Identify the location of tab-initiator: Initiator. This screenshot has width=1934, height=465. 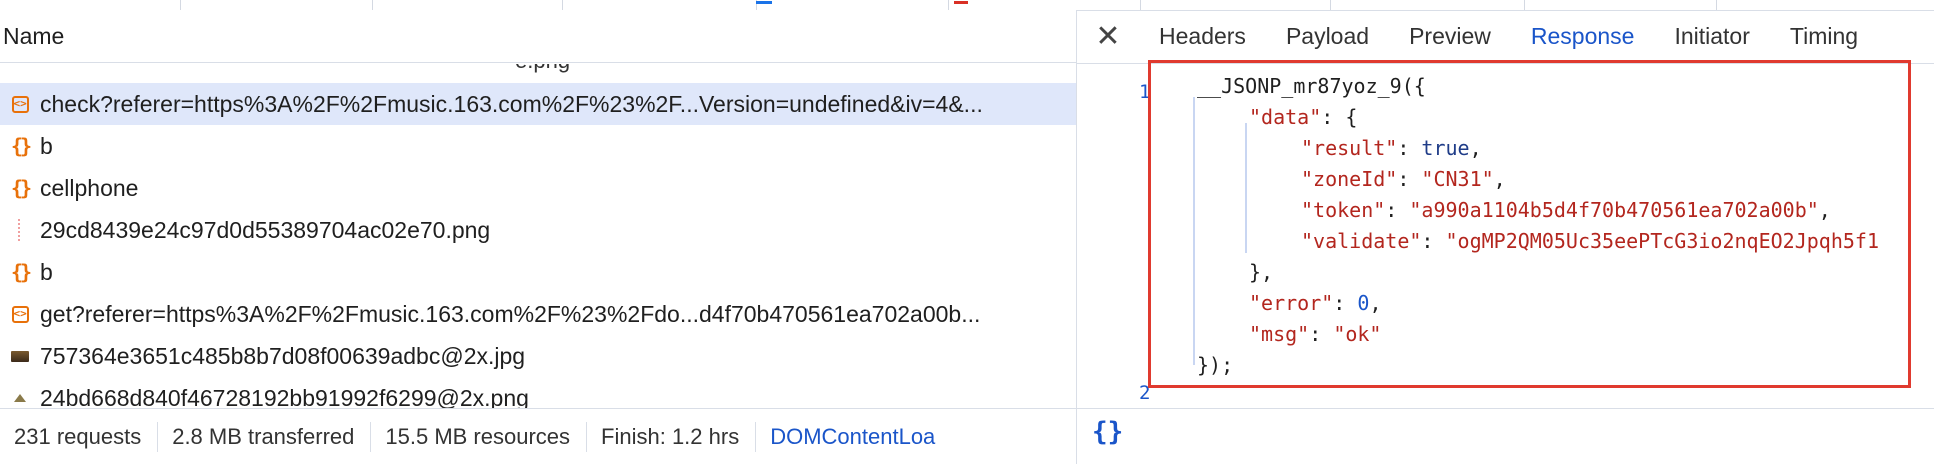
(1711, 36).